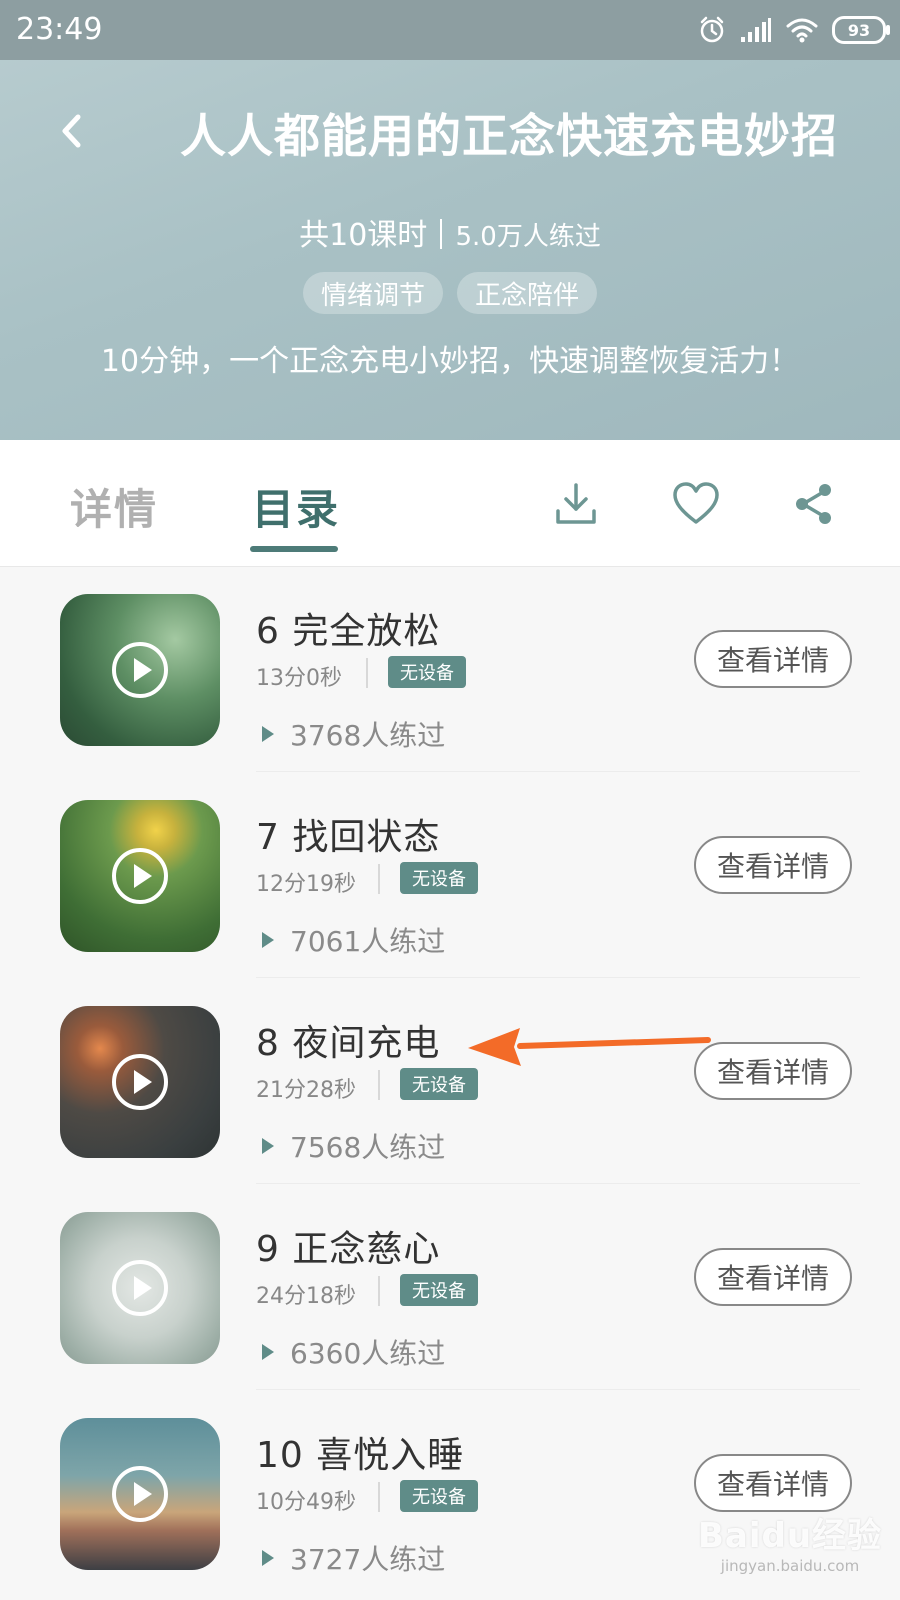 Image resolution: width=900 pixels, height=1600 pixels. I want to click on practice-count-text: 3768人练过, so click(368, 735).